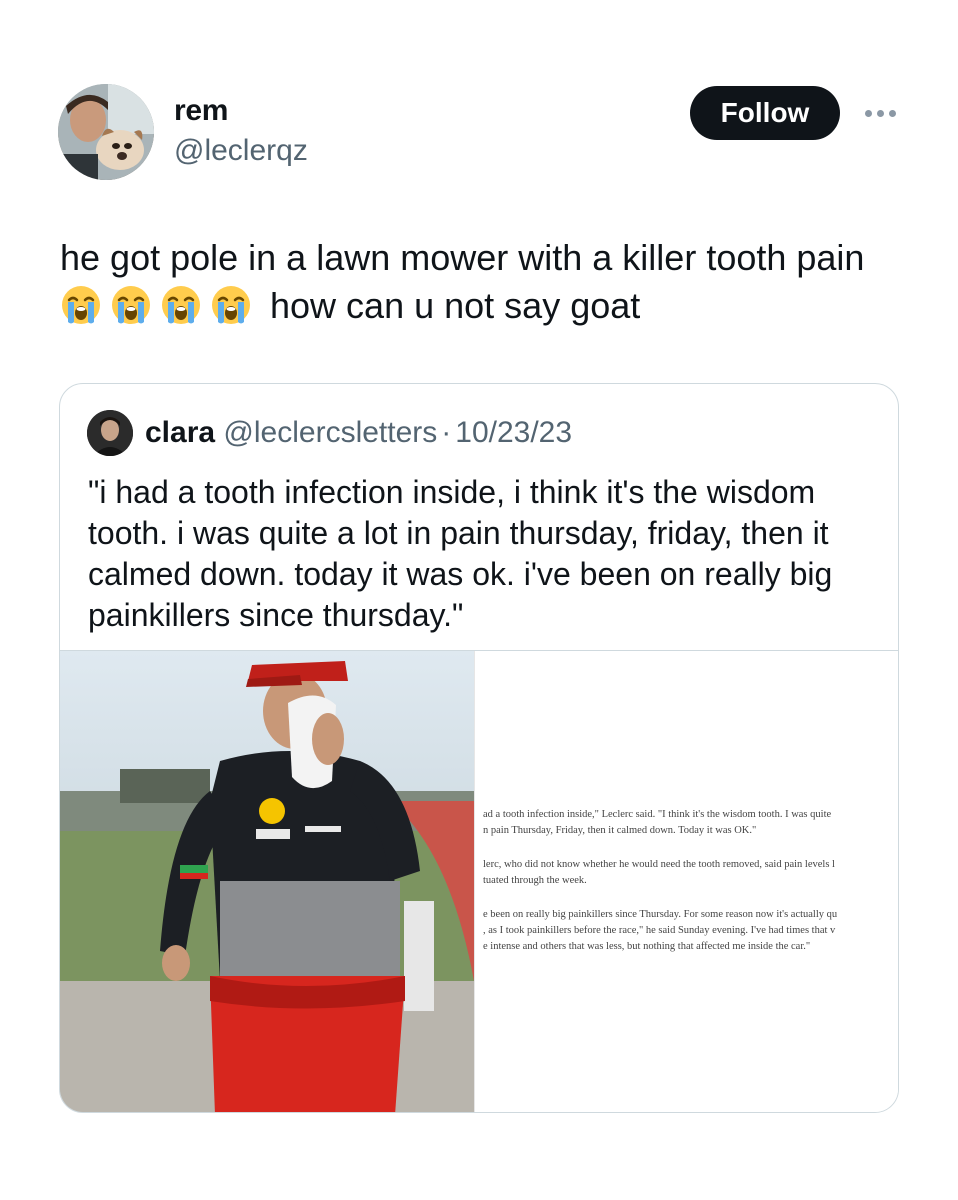  What do you see at coordinates (535, 880) in the screenshot?
I see `article-line: tuated through the week.` at bounding box center [535, 880].